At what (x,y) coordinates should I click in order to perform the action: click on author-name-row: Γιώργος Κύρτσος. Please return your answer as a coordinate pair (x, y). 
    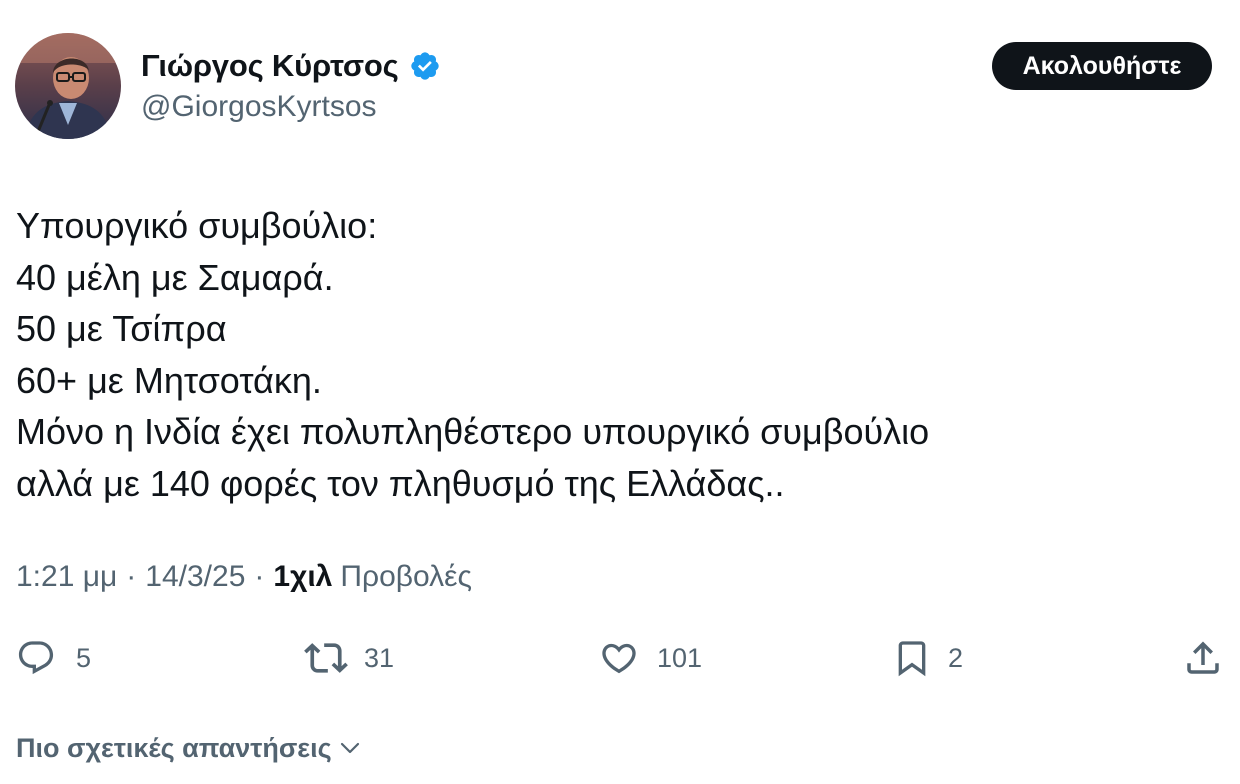
    Looking at the image, I should click on (291, 66).